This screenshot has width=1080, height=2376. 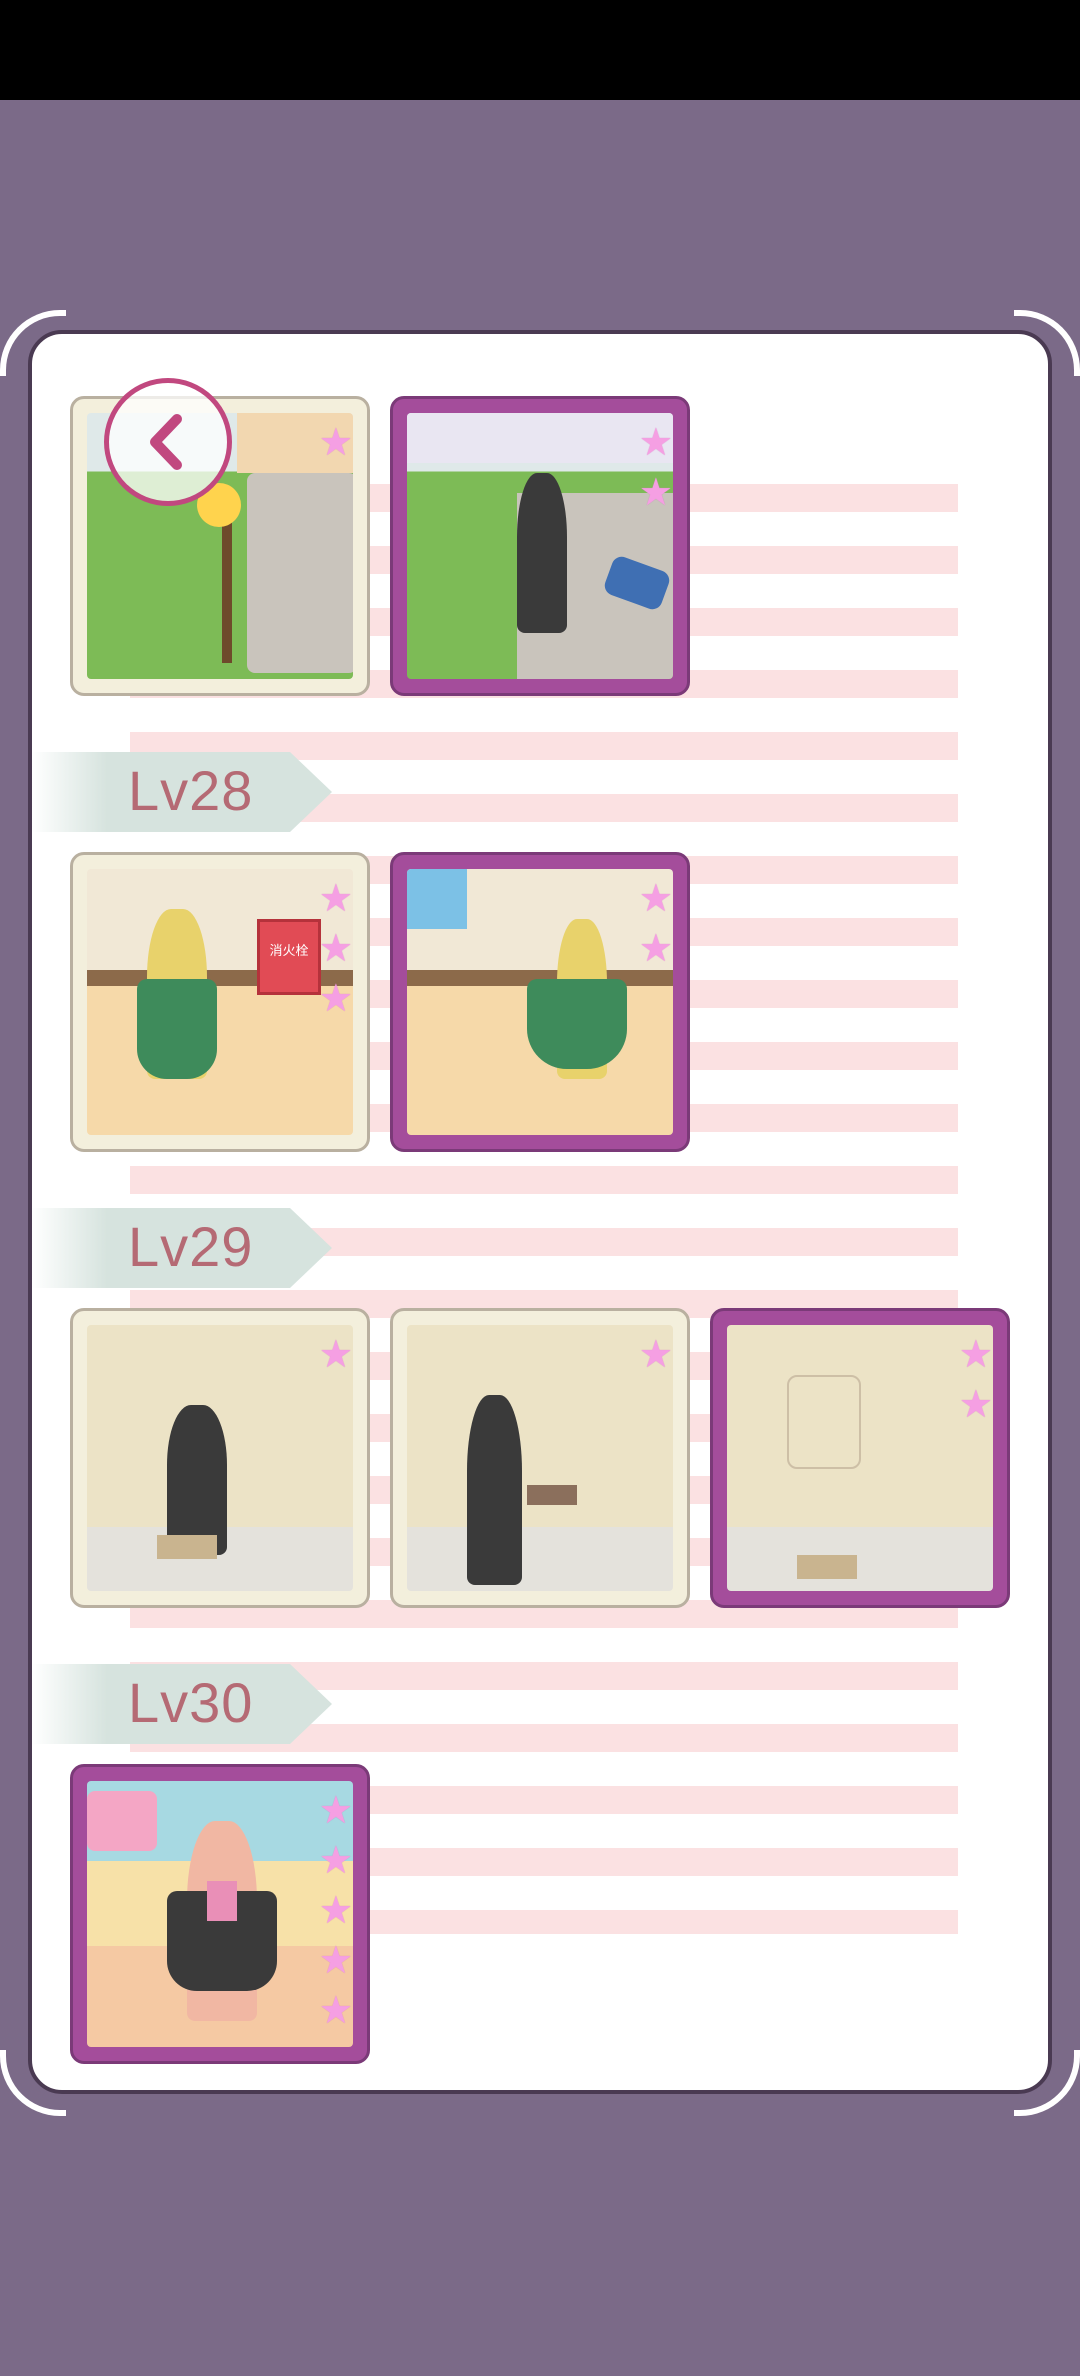 I want to click on back-button, so click(x=168, y=442).